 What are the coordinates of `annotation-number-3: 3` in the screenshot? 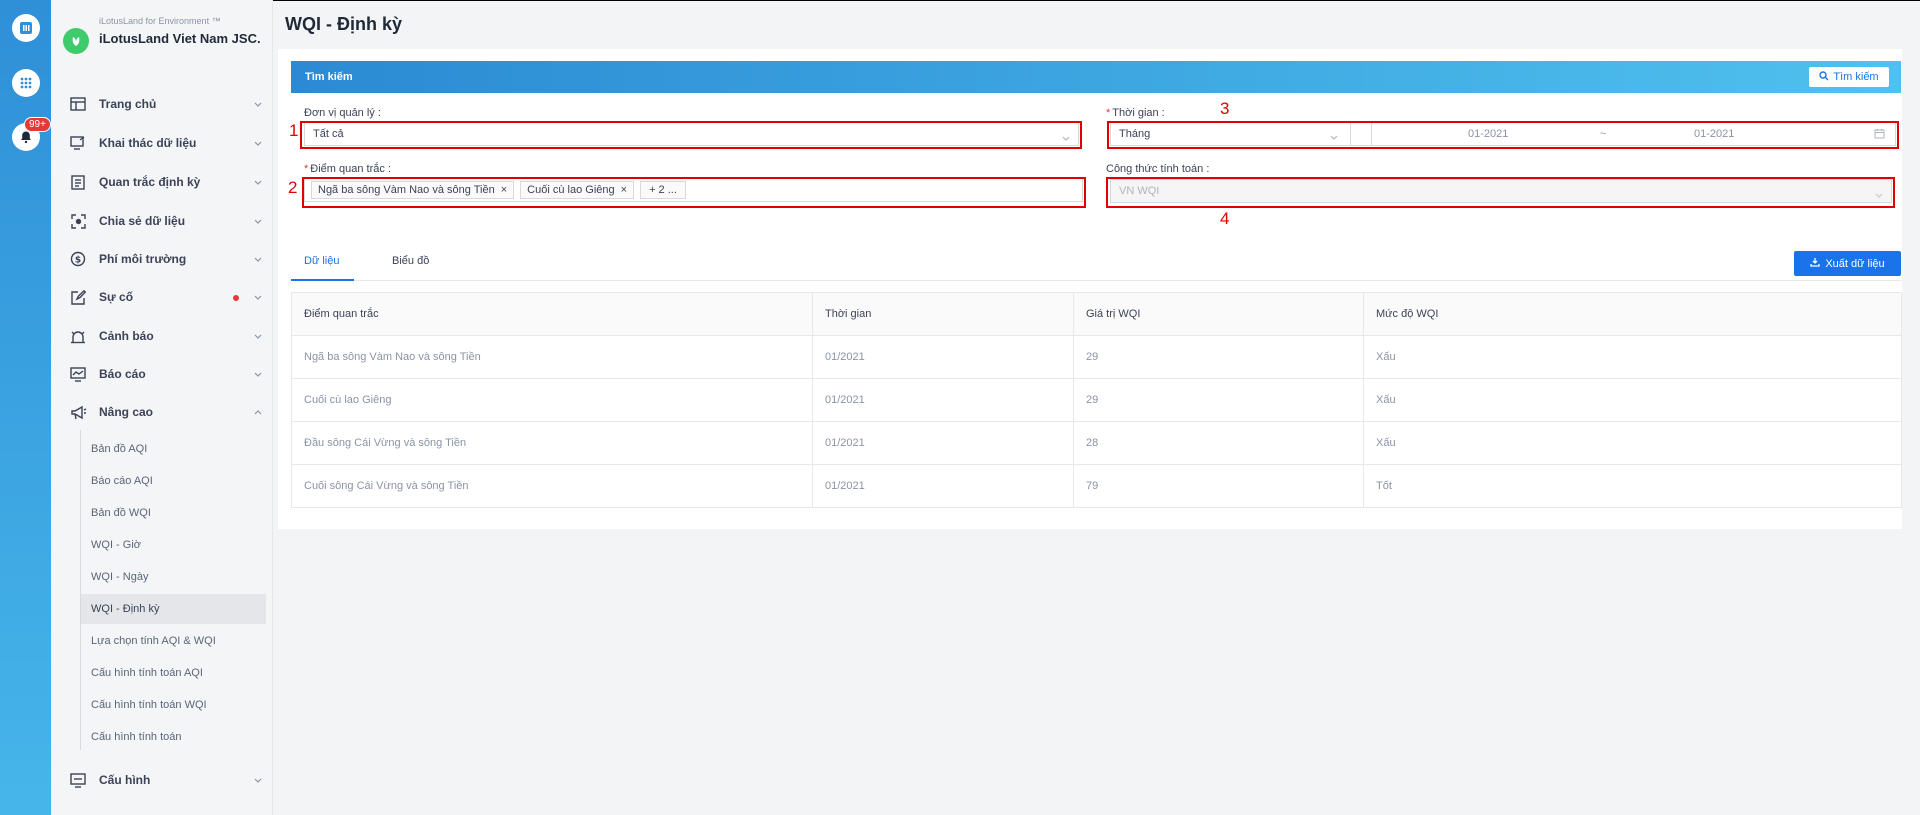 It's located at (1225, 108).